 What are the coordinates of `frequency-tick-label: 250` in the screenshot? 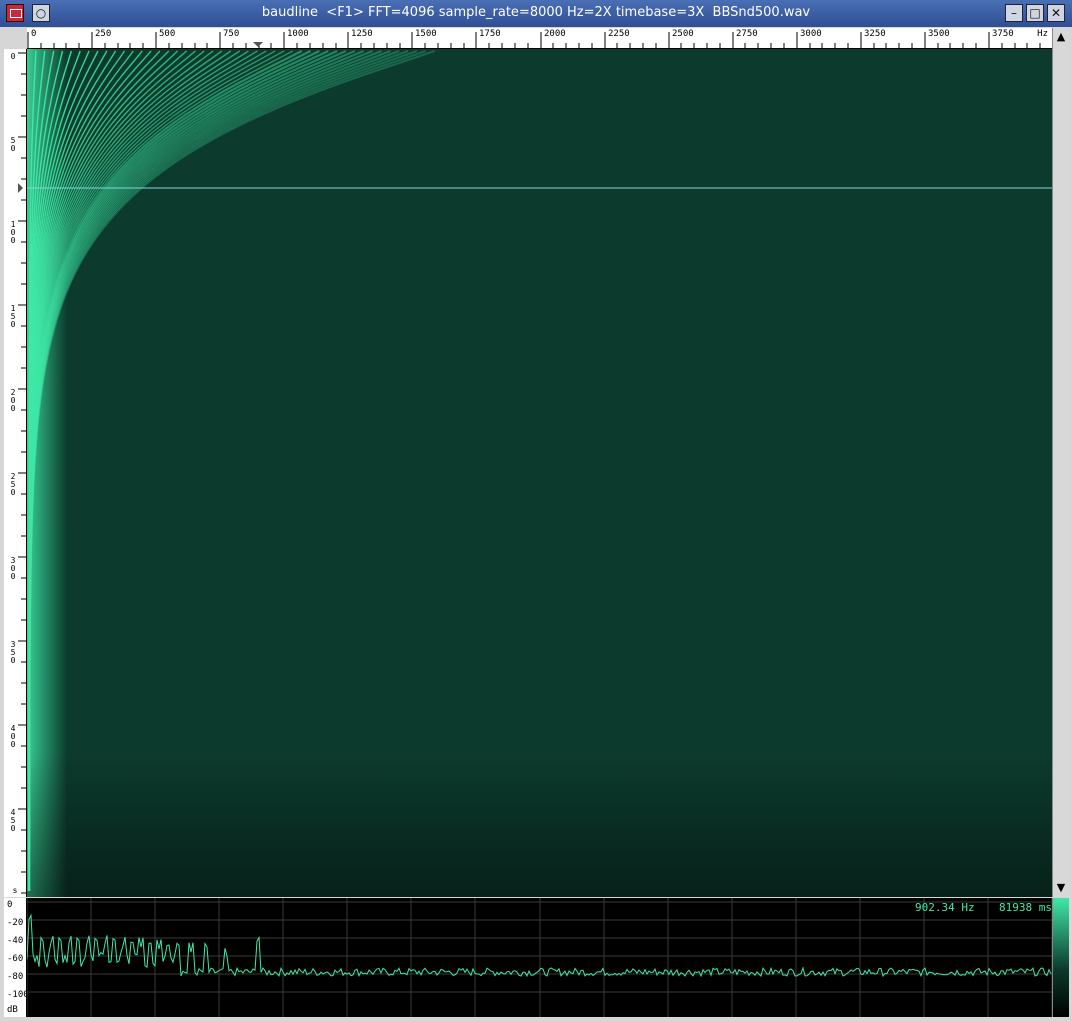 It's located at (103, 34).